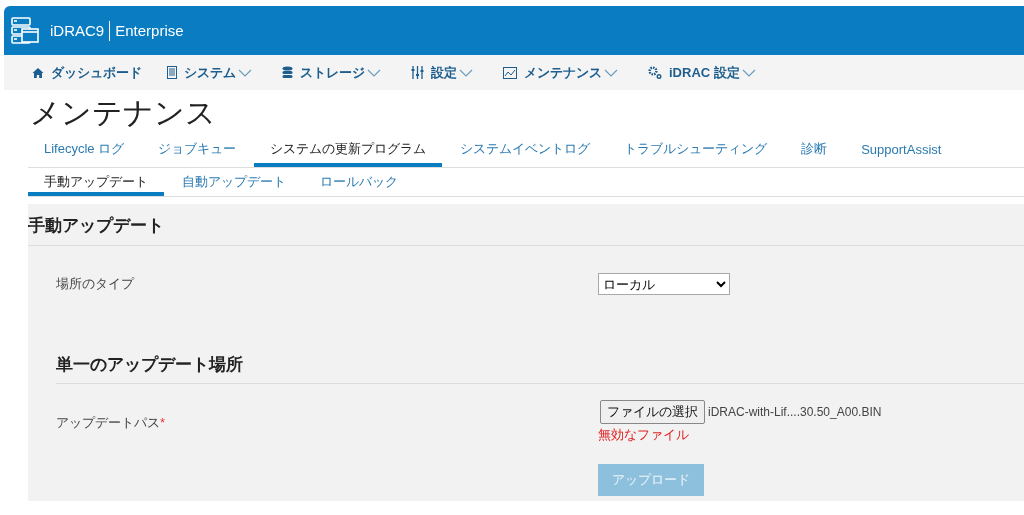 The image size is (1024, 515). Describe the element at coordinates (655, 72) in the screenshot. I see `gears-icon` at that location.